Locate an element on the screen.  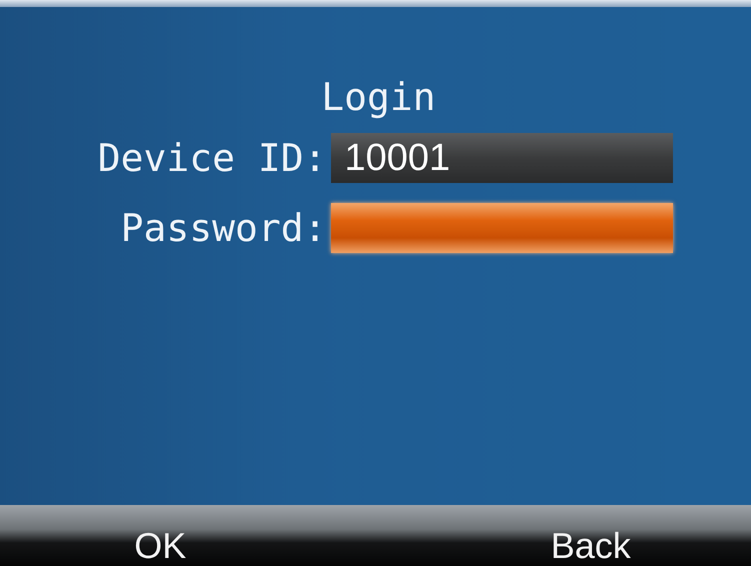
input-field: 10001 is located at coordinates (501, 158).